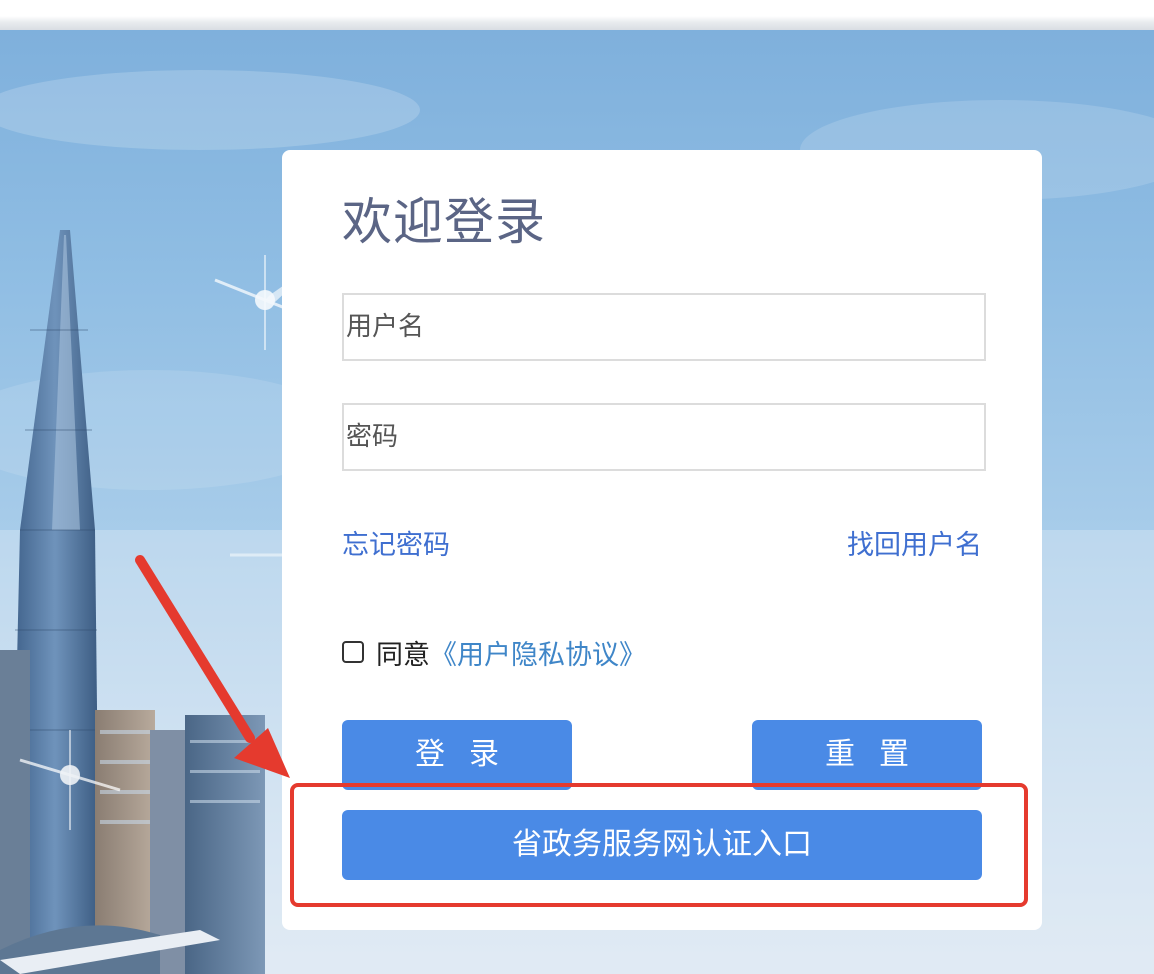  What do you see at coordinates (659, 845) in the screenshot?
I see `annotation-highlight-box` at bounding box center [659, 845].